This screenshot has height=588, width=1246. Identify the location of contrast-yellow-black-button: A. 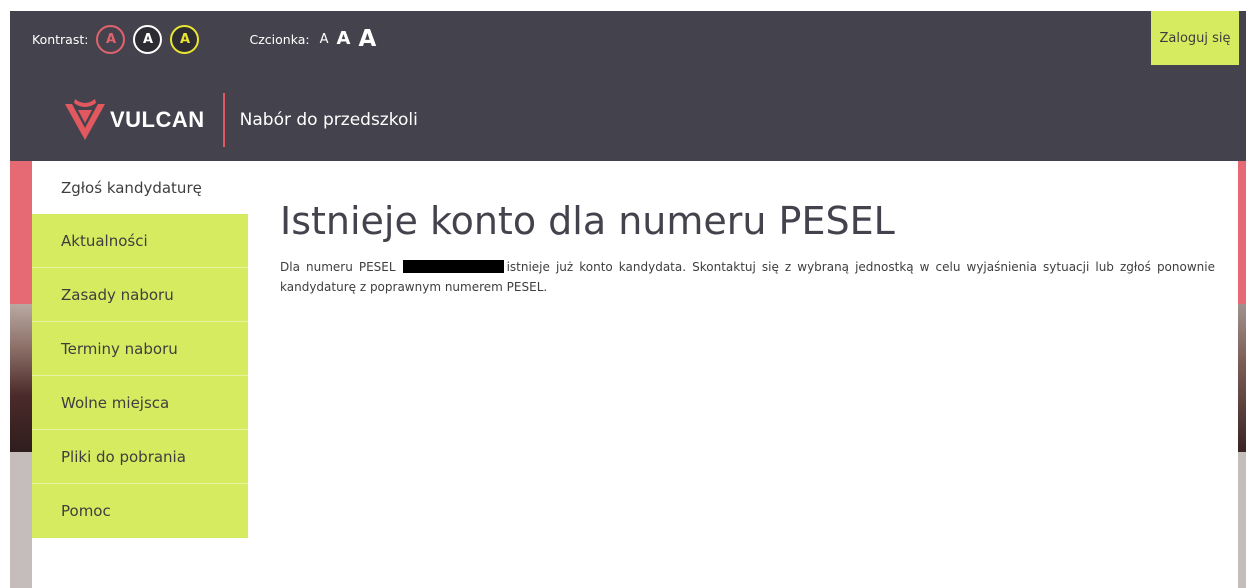
(185, 39).